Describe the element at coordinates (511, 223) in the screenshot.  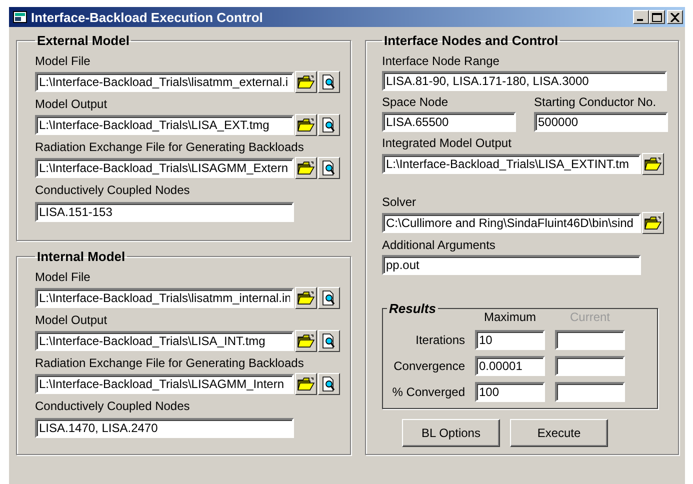
I see `text-field: C:\Cullimore and Ring\SindaFluint46D\bin\sind` at that location.